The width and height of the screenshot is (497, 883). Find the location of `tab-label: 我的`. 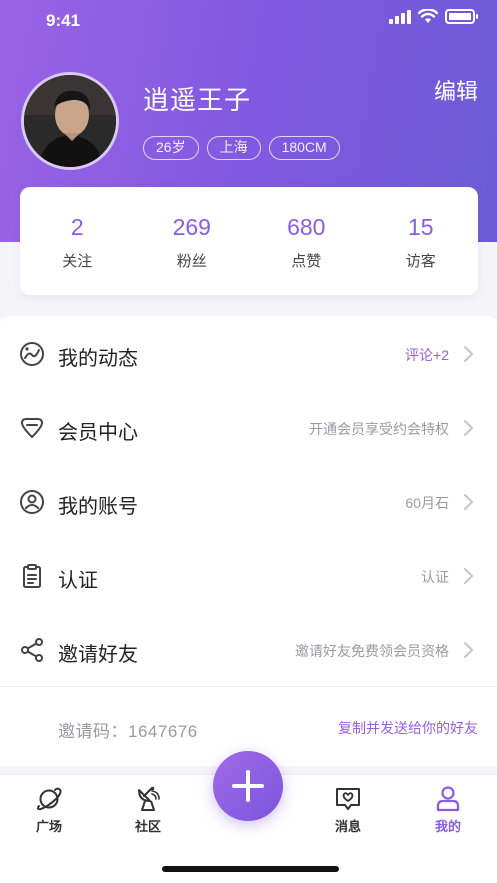

tab-label: 我的 is located at coordinates (447, 826).